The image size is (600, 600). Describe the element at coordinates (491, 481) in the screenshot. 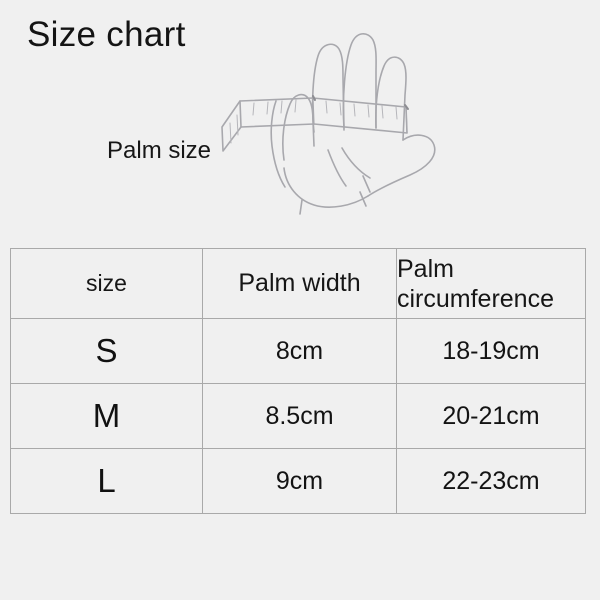

I see `cell-palm-circumference: 22-23cm` at that location.